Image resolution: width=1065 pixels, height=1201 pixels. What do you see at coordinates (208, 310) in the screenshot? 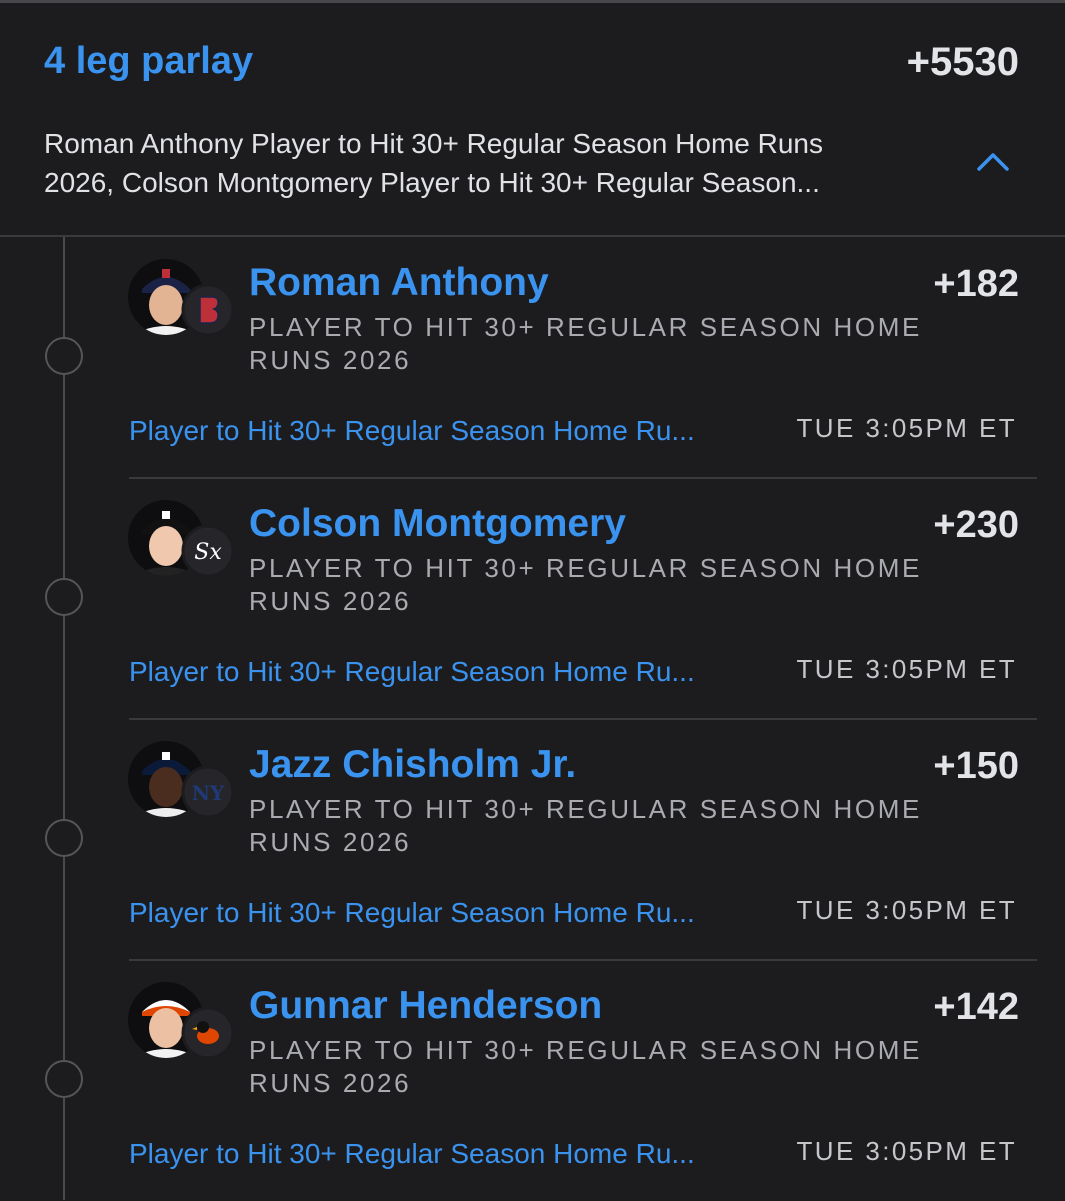
I see `red-sox-logo-icon` at bounding box center [208, 310].